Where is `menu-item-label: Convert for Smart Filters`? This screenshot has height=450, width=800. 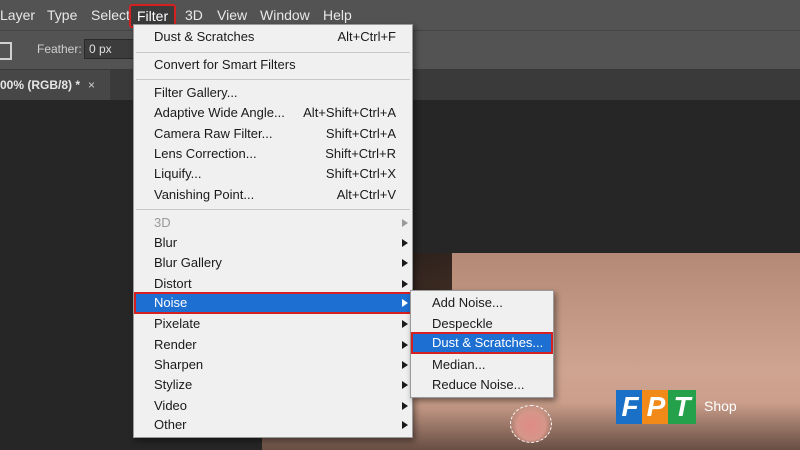 menu-item-label: Convert for Smart Filters is located at coordinates (225, 64).